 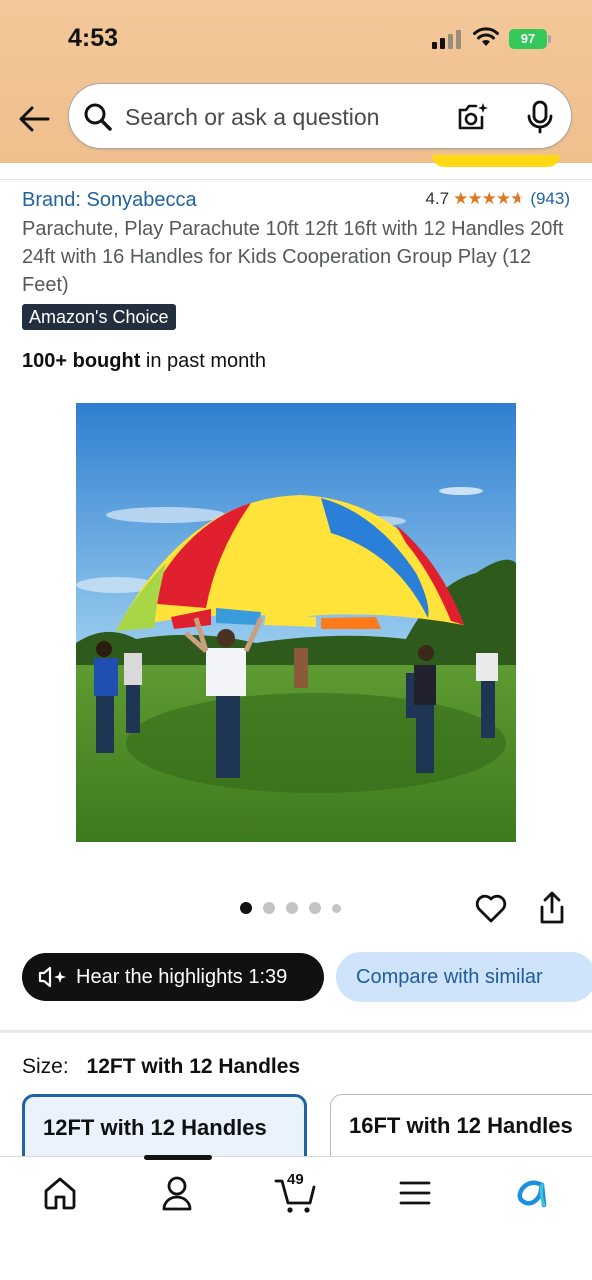 What do you see at coordinates (448, 39) in the screenshot?
I see `cellular-signal-icon` at bounding box center [448, 39].